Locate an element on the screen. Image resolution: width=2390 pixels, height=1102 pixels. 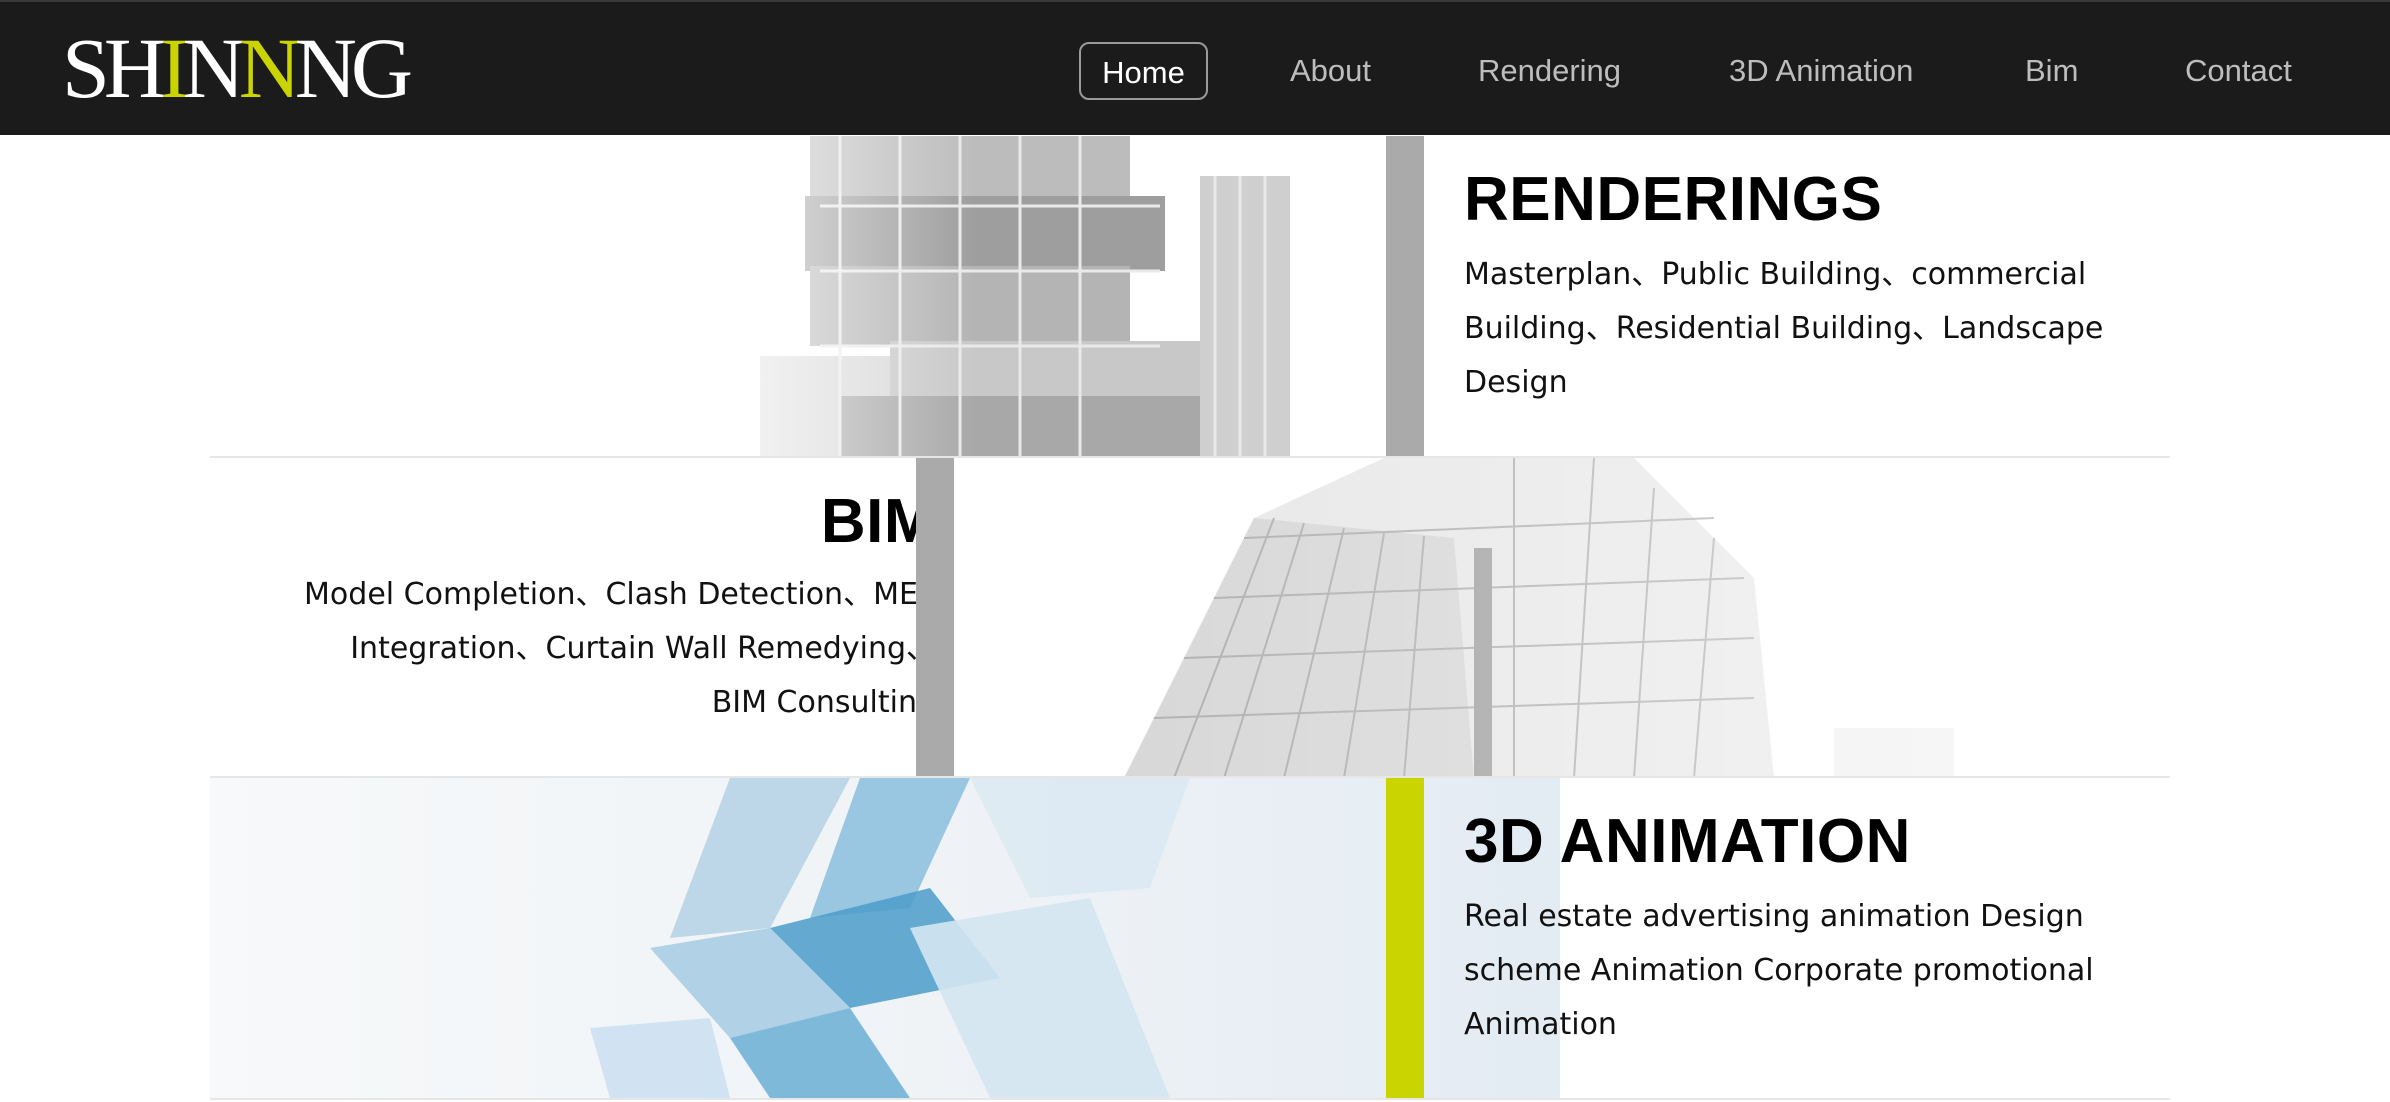
nav-home: Home is located at coordinates (1143, 71).